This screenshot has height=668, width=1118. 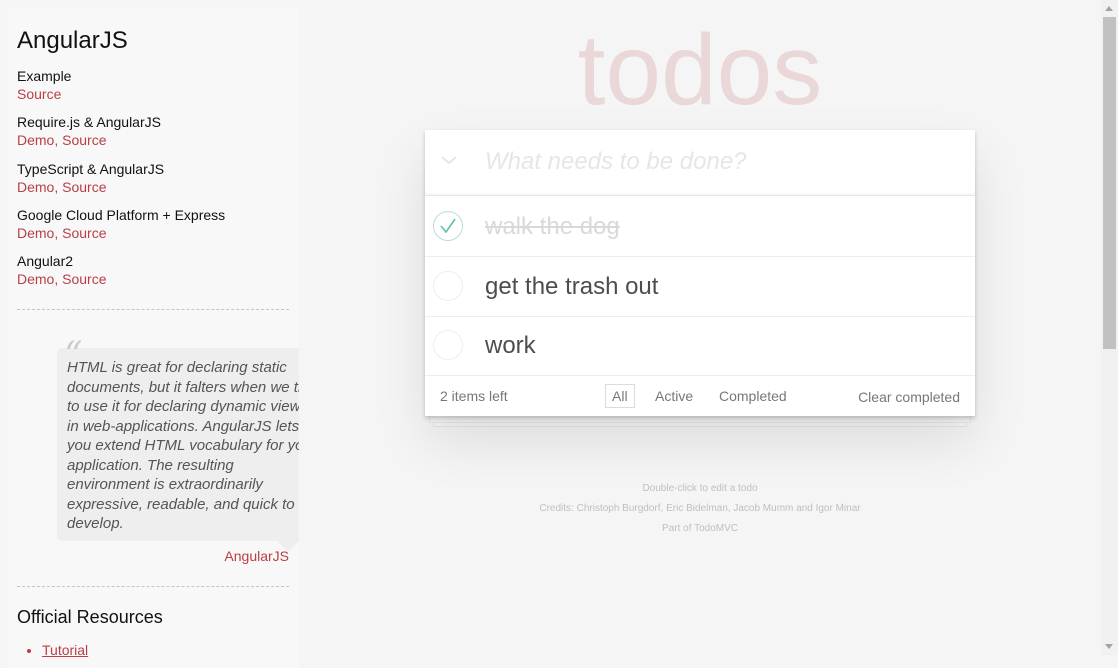 I want to click on example-name: Require.js & AngularJS, so click(x=89, y=122).